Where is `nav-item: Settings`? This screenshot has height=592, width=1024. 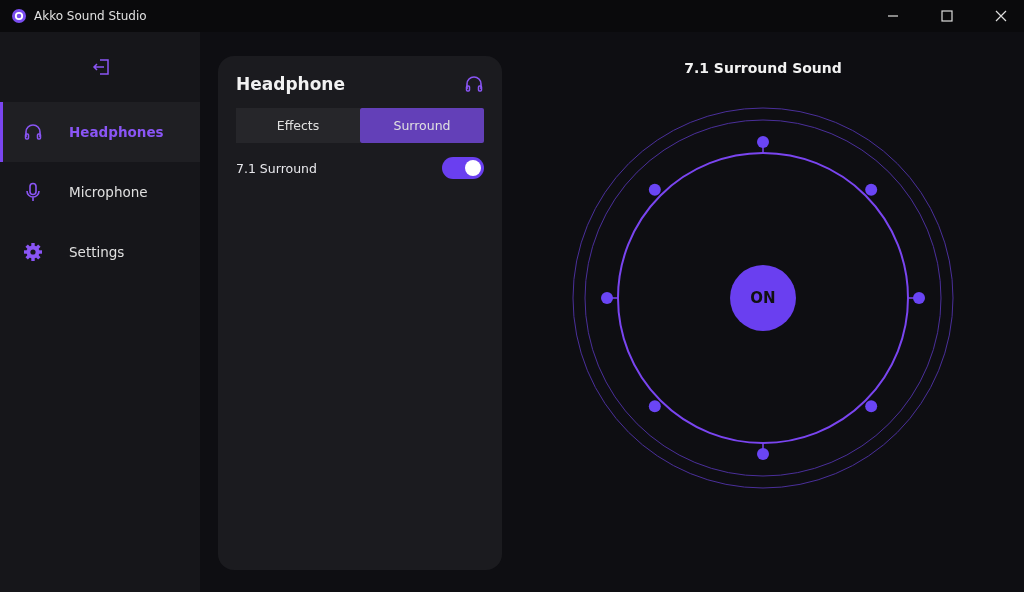 nav-item: Settings is located at coordinates (100, 252).